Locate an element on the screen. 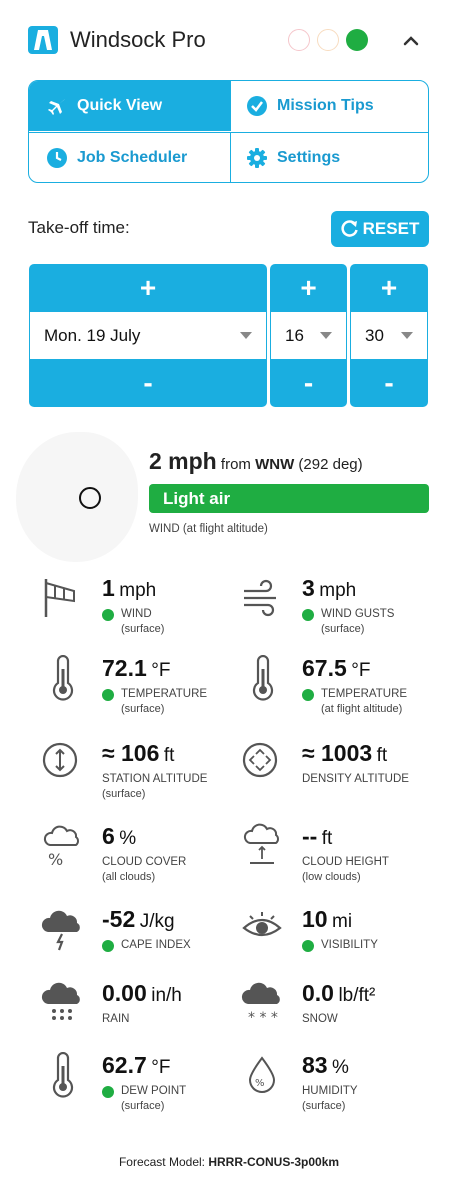  metric-temperature-2: 72.1 °F TEMPERATURE (surface) is located at coordinates (140, 689).